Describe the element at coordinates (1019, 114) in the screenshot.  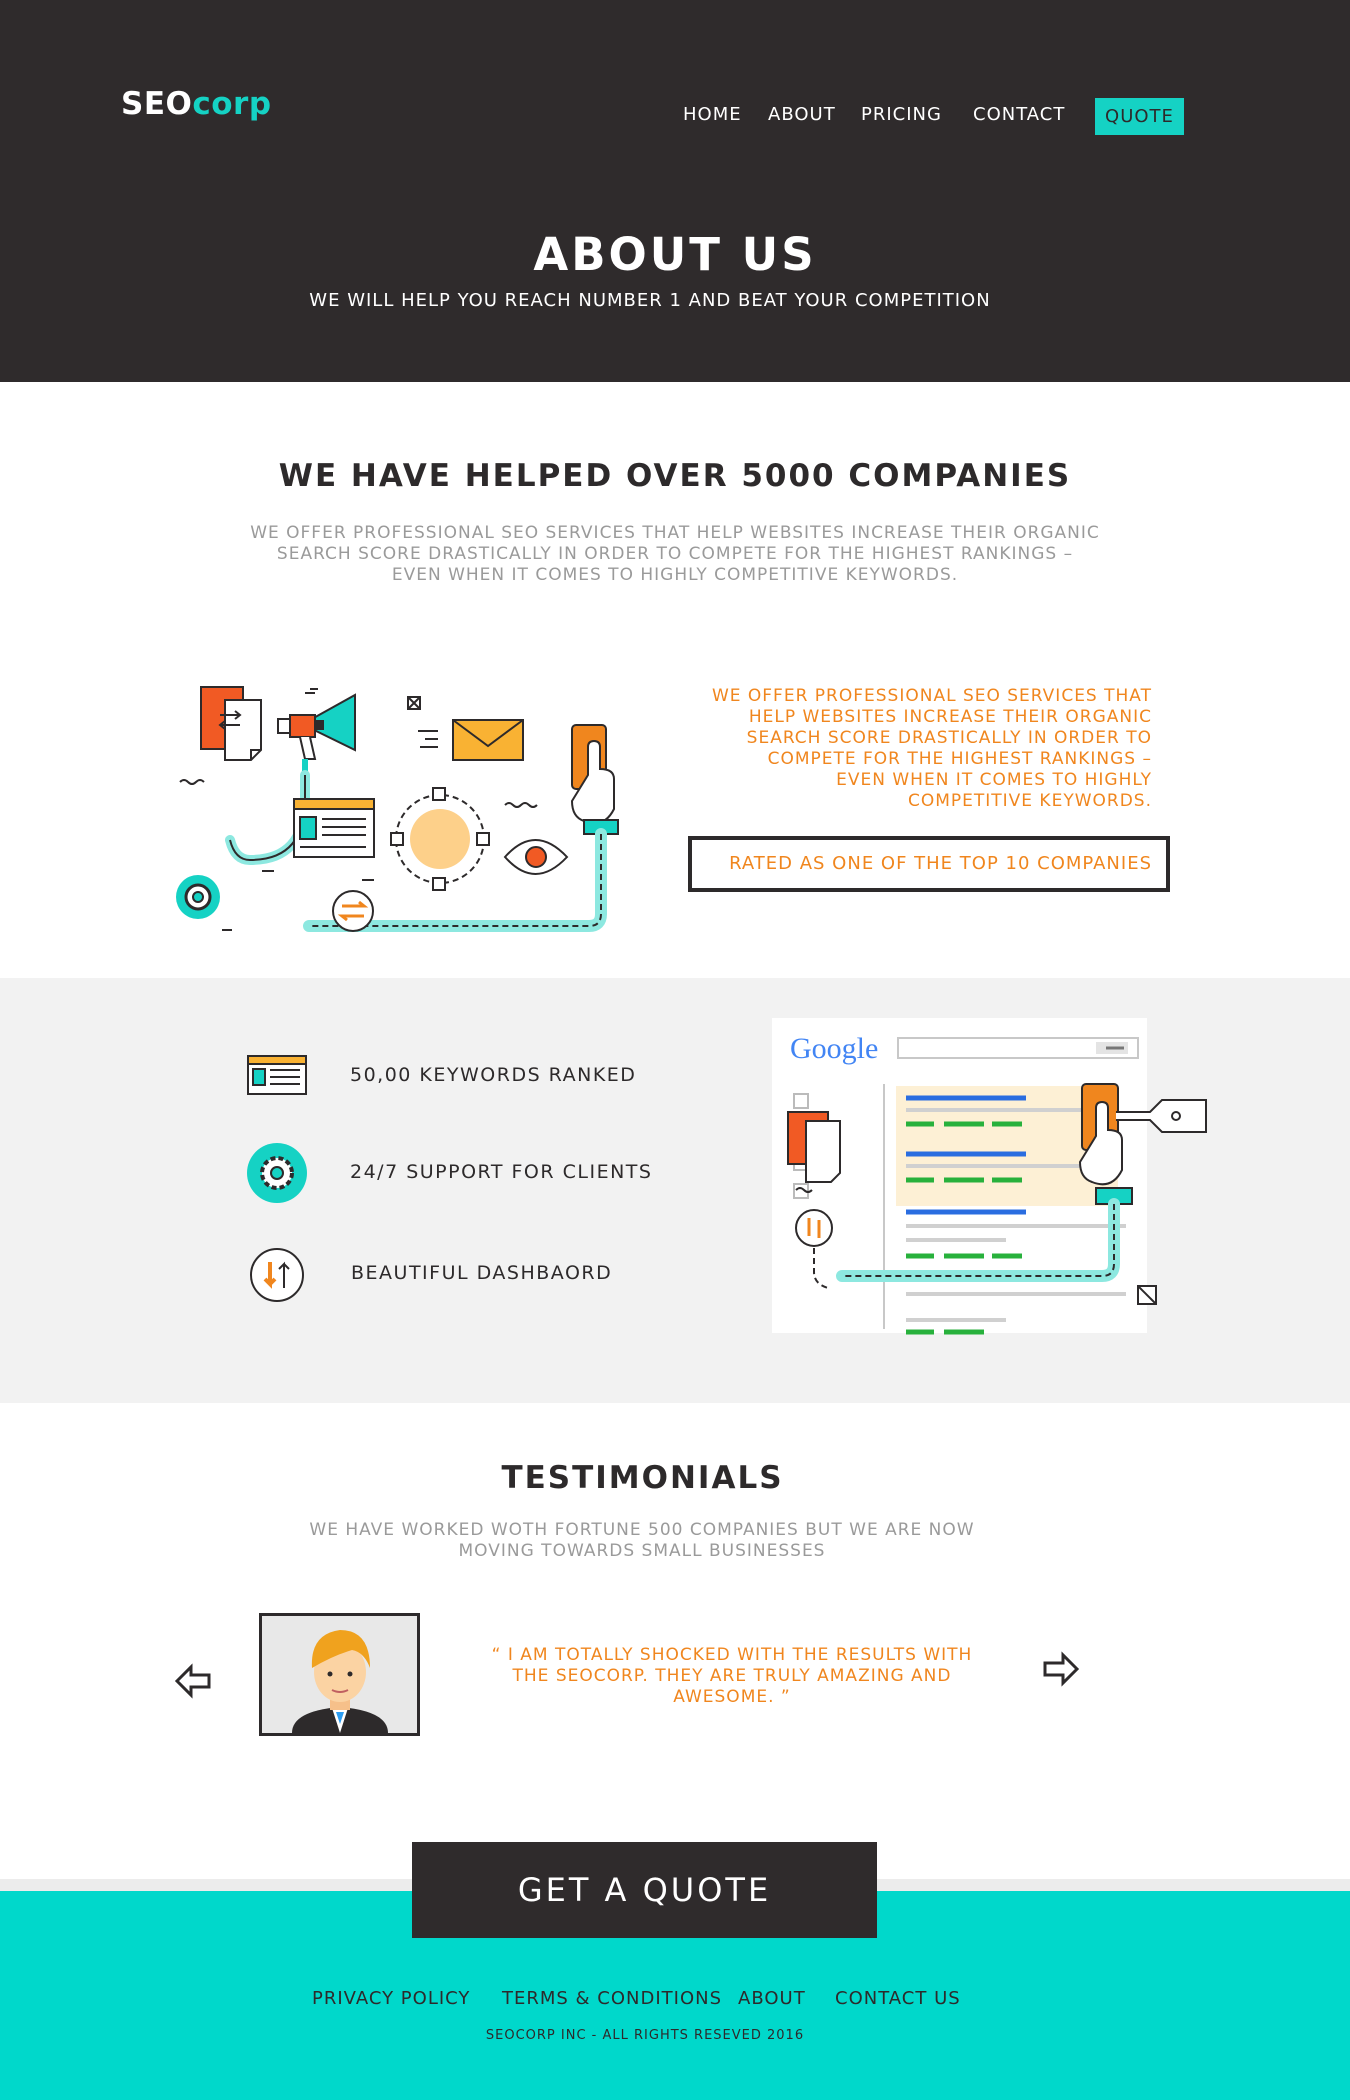
I see `nav-contact: CONTACT` at that location.